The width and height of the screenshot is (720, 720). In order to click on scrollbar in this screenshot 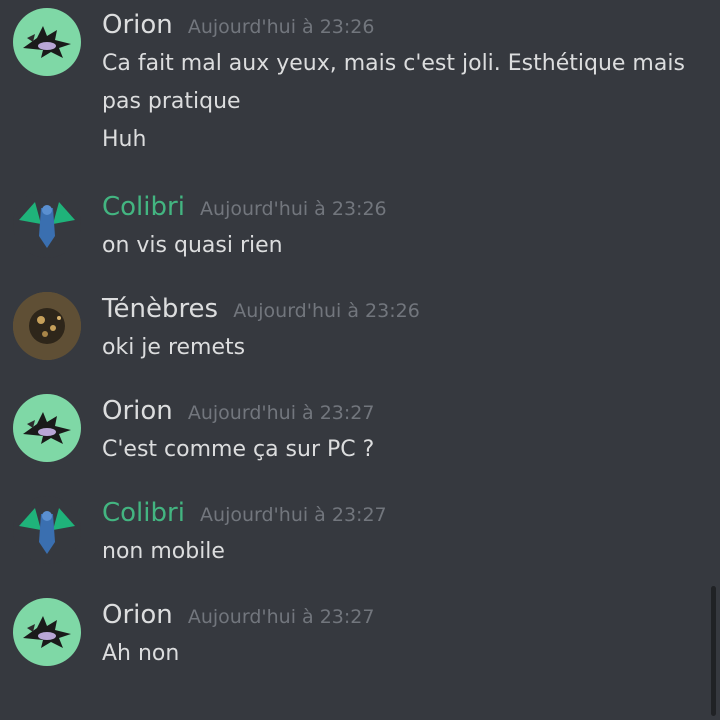, I will do `click(713, 651)`.